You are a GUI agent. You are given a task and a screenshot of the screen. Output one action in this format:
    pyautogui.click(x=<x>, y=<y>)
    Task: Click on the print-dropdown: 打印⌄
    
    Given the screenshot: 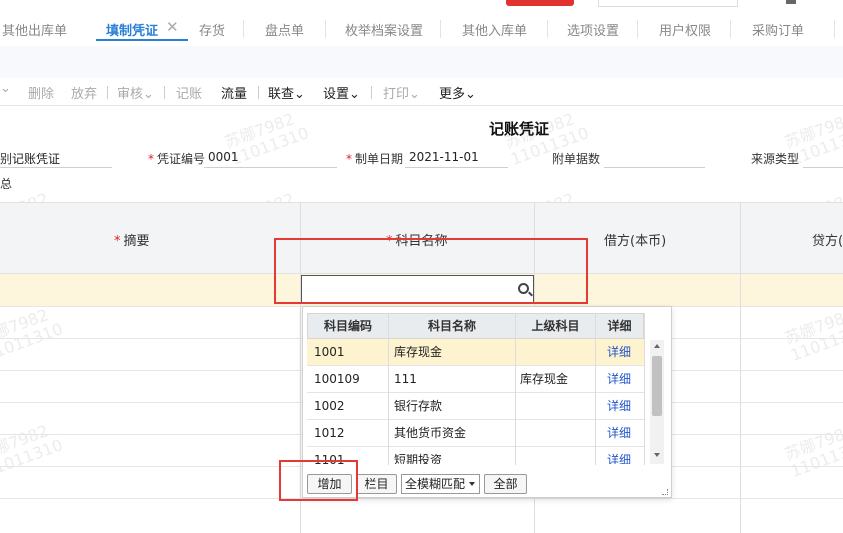 What is the action you would take?
    pyautogui.click(x=401, y=92)
    